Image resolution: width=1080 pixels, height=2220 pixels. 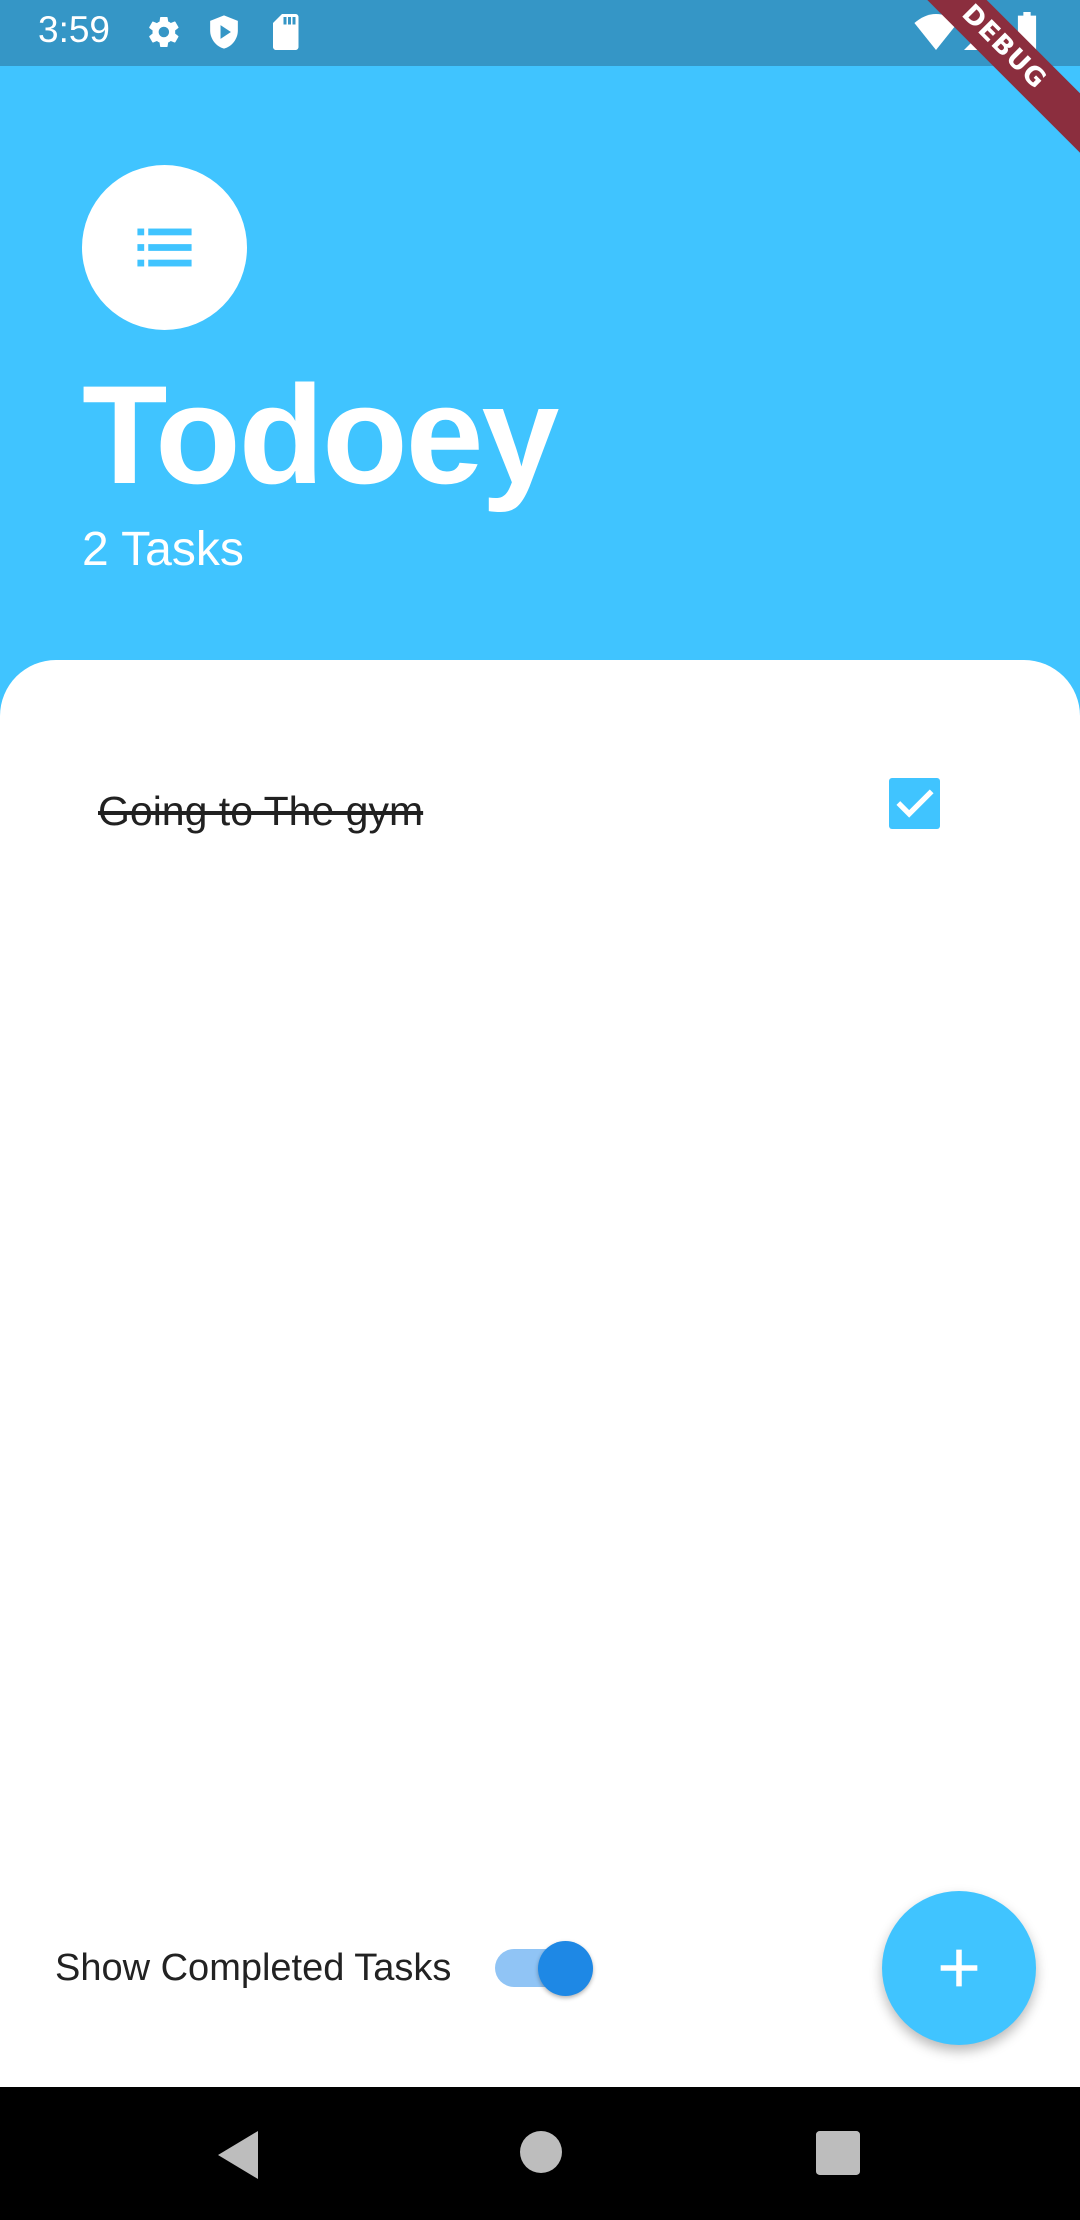 I want to click on sd-card-icon, so click(x=285, y=34).